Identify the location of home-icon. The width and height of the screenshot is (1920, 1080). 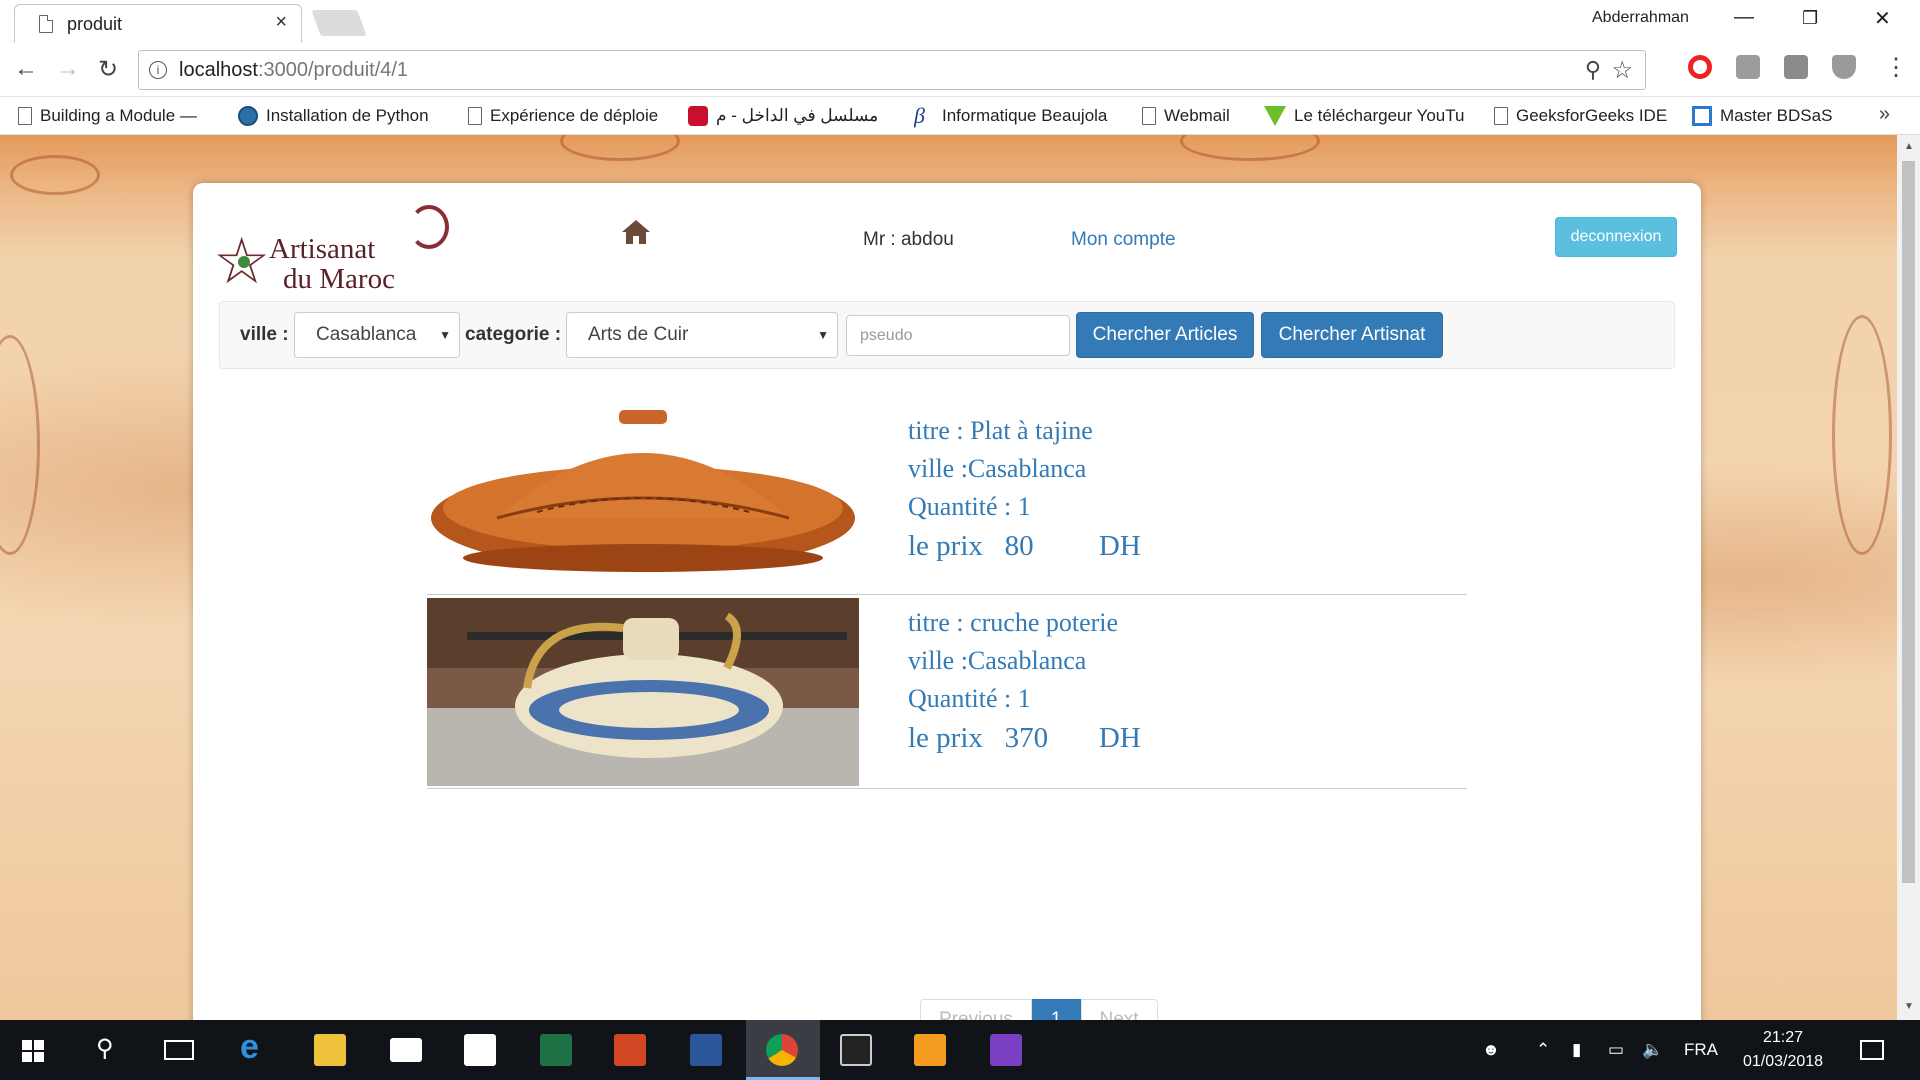
(636, 232).